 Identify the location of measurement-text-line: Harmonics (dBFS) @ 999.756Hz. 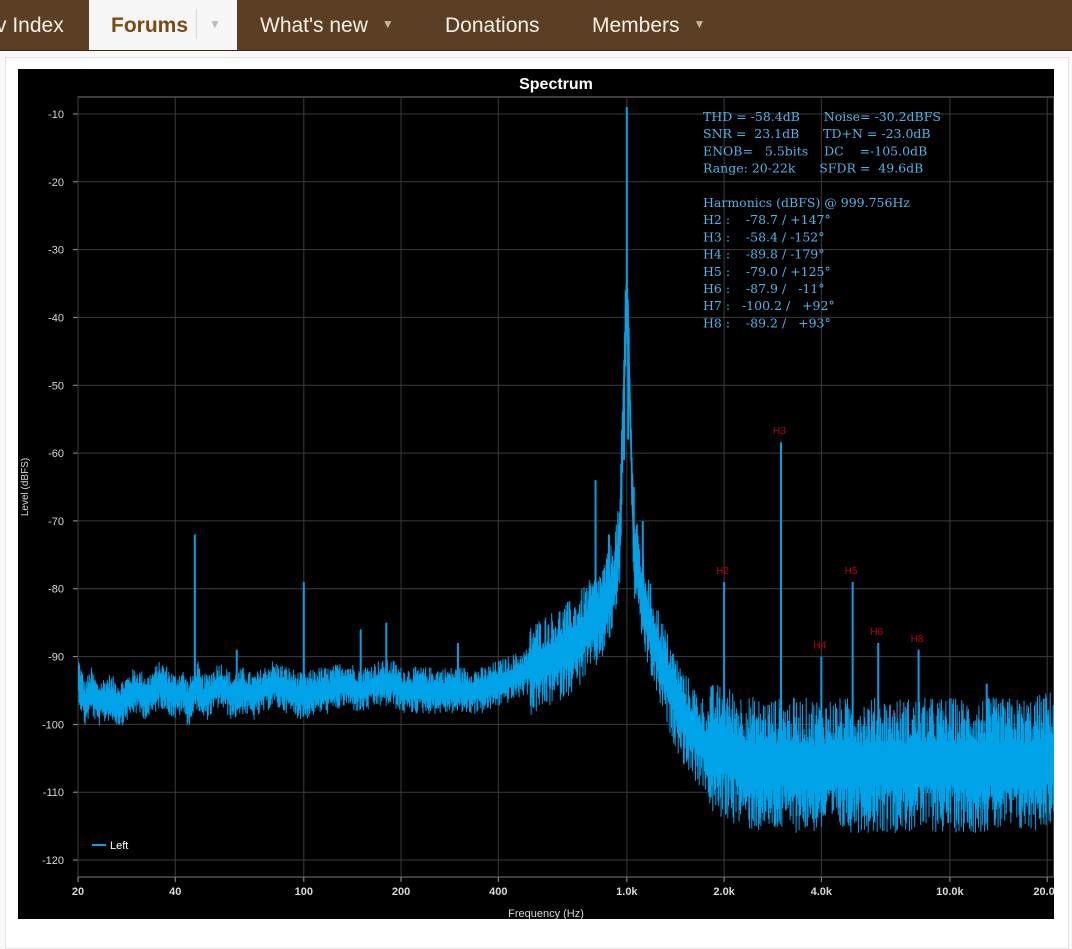
(806, 202).